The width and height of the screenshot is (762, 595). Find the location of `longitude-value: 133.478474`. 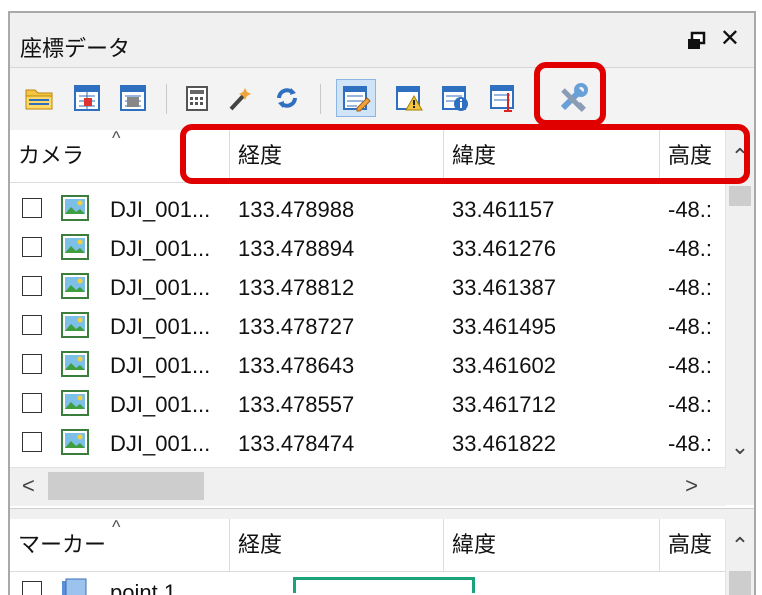

longitude-value: 133.478474 is located at coordinates (296, 443).